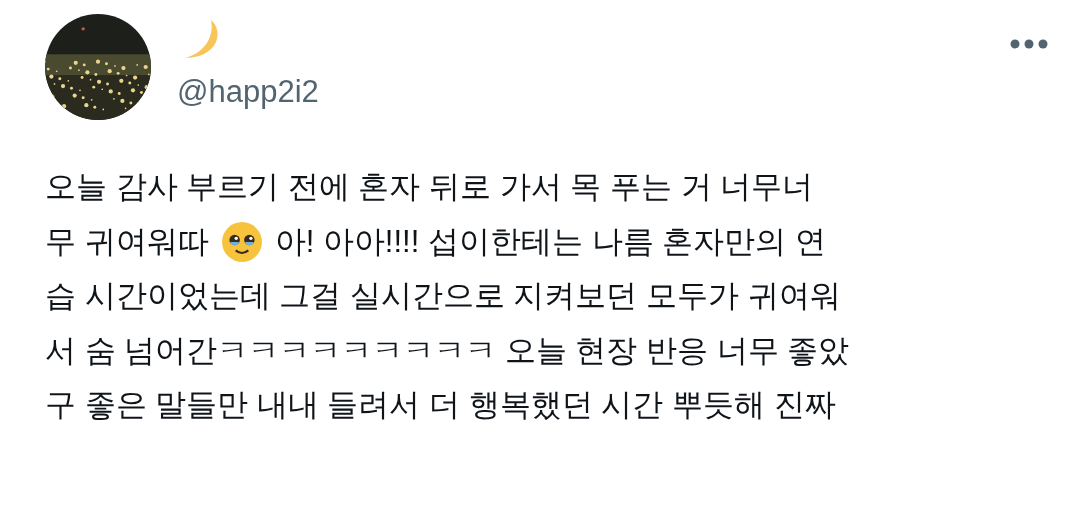 The width and height of the screenshot is (1080, 523). Describe the element at coordinates (1029, 44) in the screenshot. I see `more-options-icon` at that location.